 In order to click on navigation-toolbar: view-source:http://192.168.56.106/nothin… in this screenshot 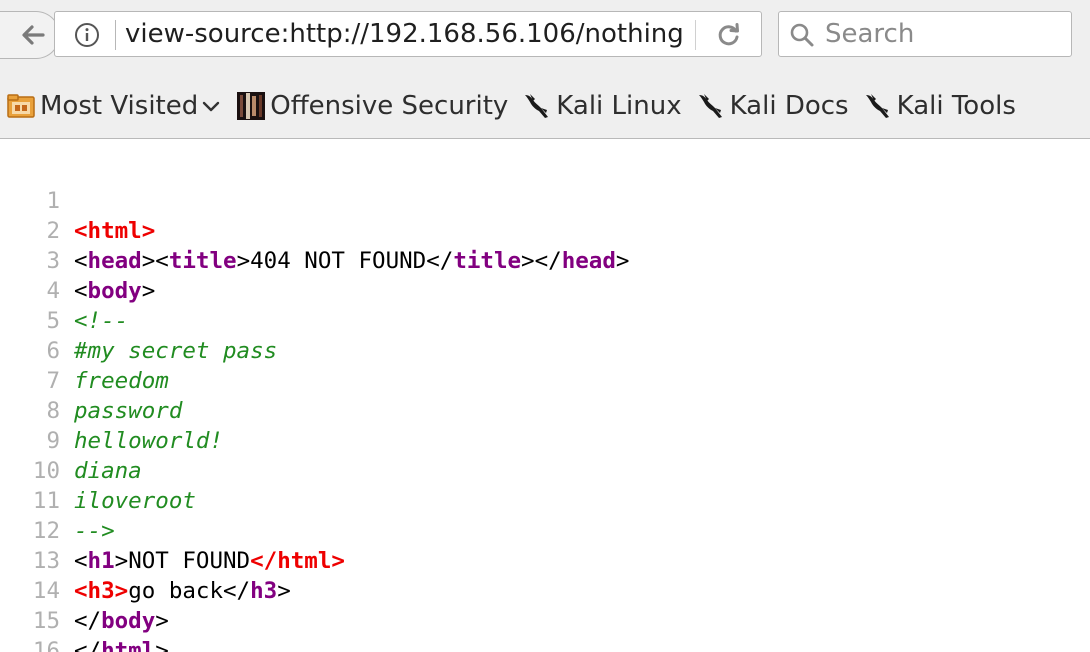, I will do `click(545, 37)`.